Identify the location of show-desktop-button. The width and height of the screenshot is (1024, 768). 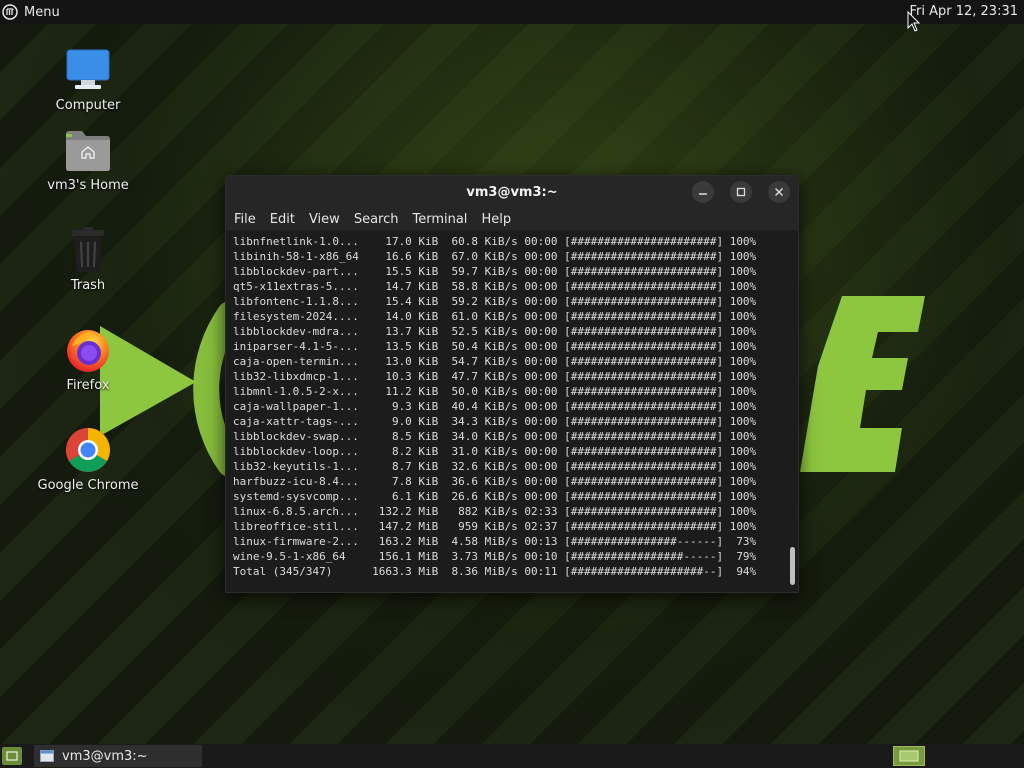
(12, 756).